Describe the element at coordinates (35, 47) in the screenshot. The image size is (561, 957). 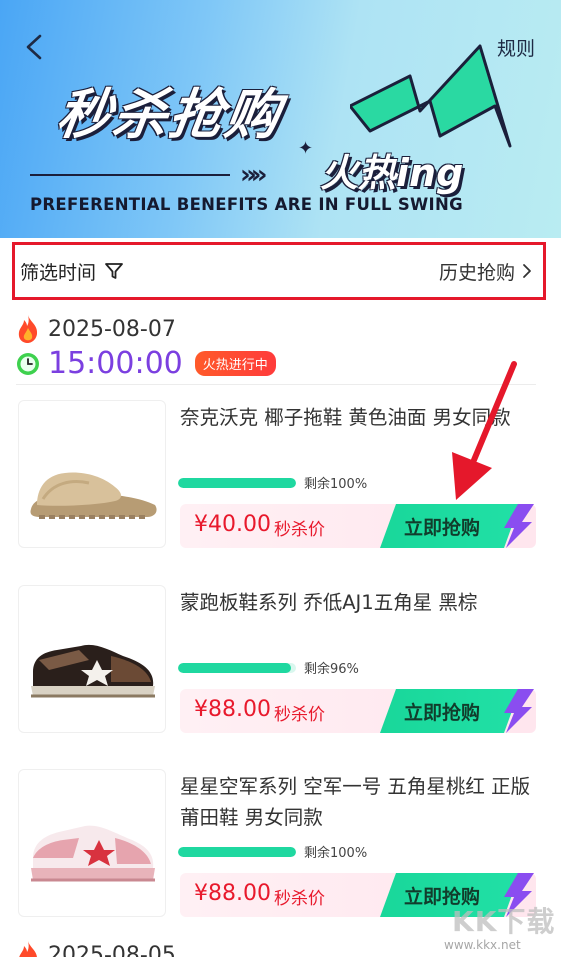
I see `back-arrow-icon` at that location.